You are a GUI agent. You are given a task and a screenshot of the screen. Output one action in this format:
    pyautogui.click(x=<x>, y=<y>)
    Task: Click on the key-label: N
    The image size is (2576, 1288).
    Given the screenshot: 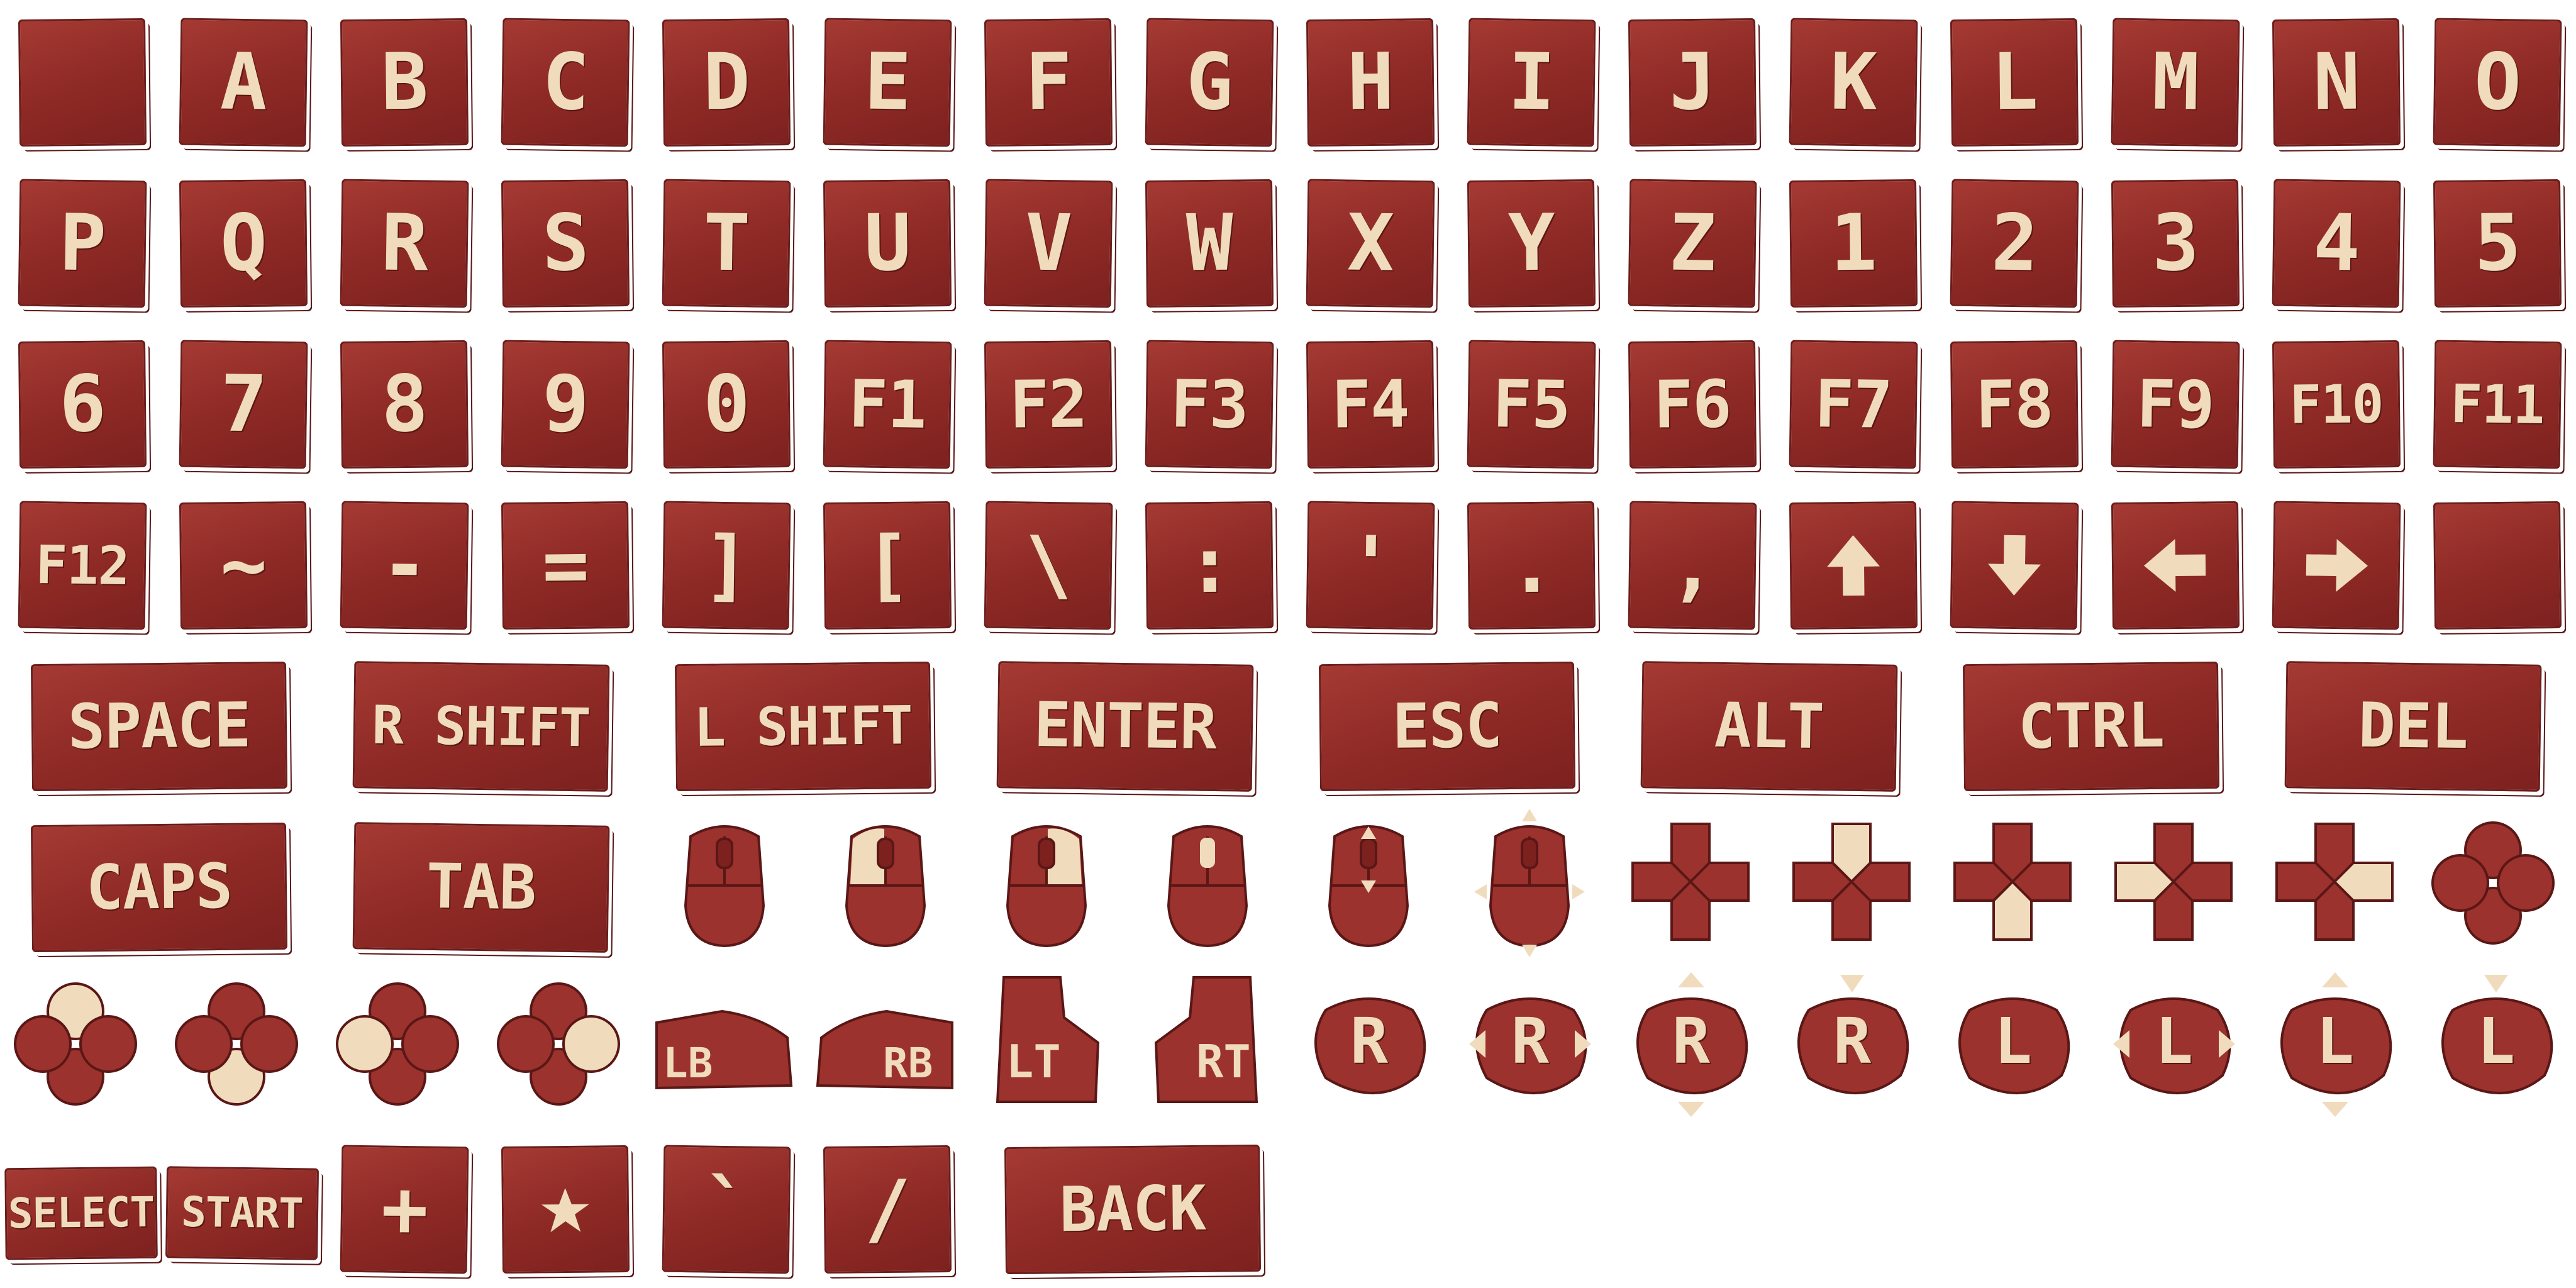 What is the action you would take?
    pyautogui.click(x=2336, y=82)
    